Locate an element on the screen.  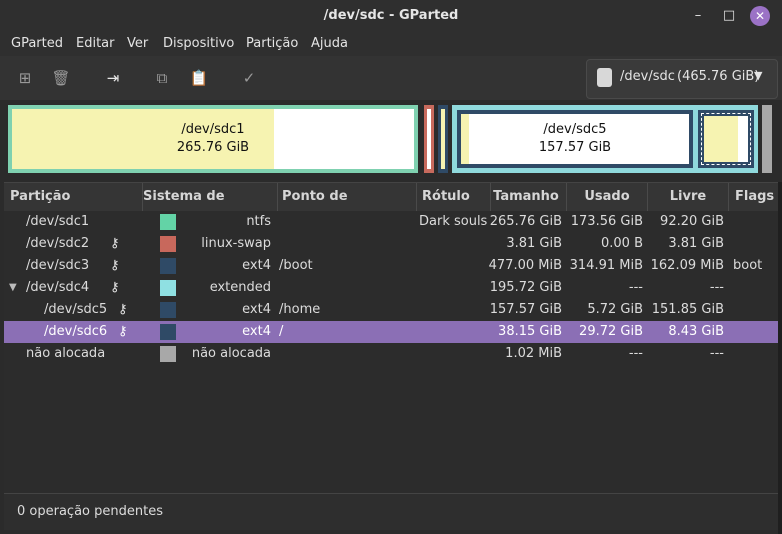
partition-name: não alocada is located at coordinates (66, 353).